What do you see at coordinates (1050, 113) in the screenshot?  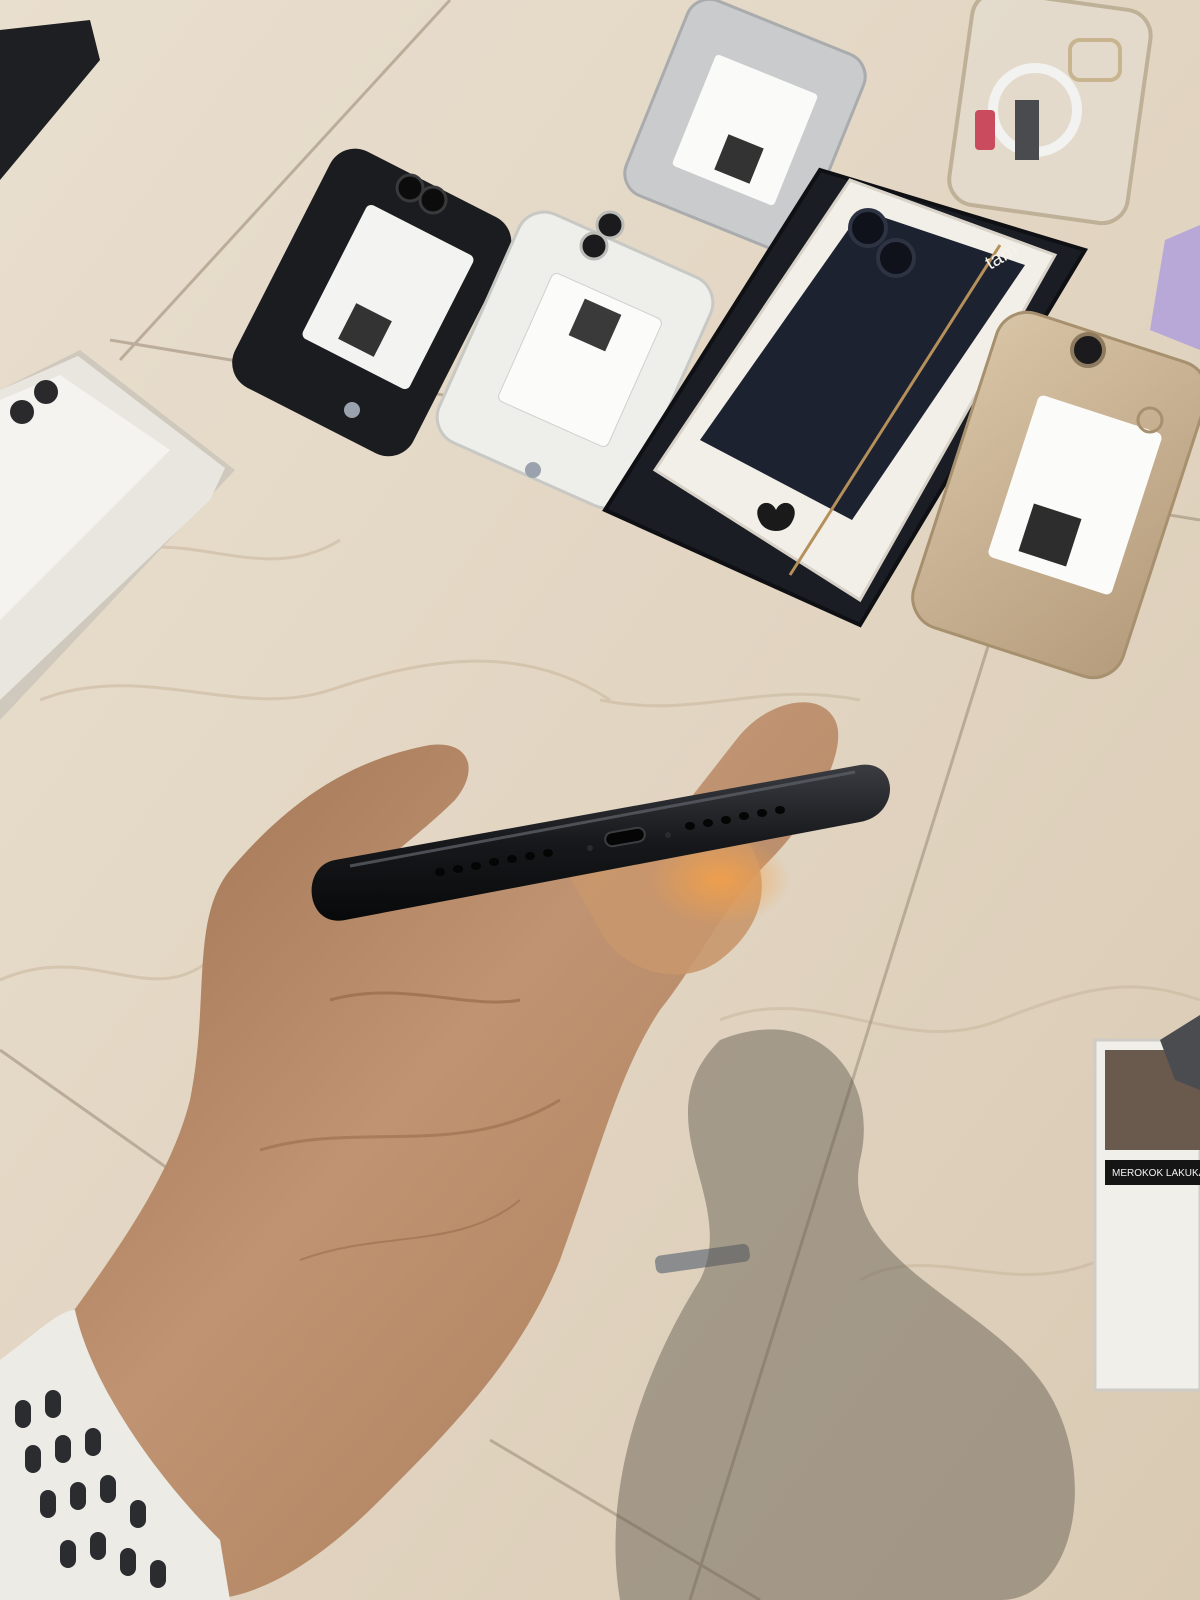 I see `clear-case-with-charger` at bounding box center [1050, 113].